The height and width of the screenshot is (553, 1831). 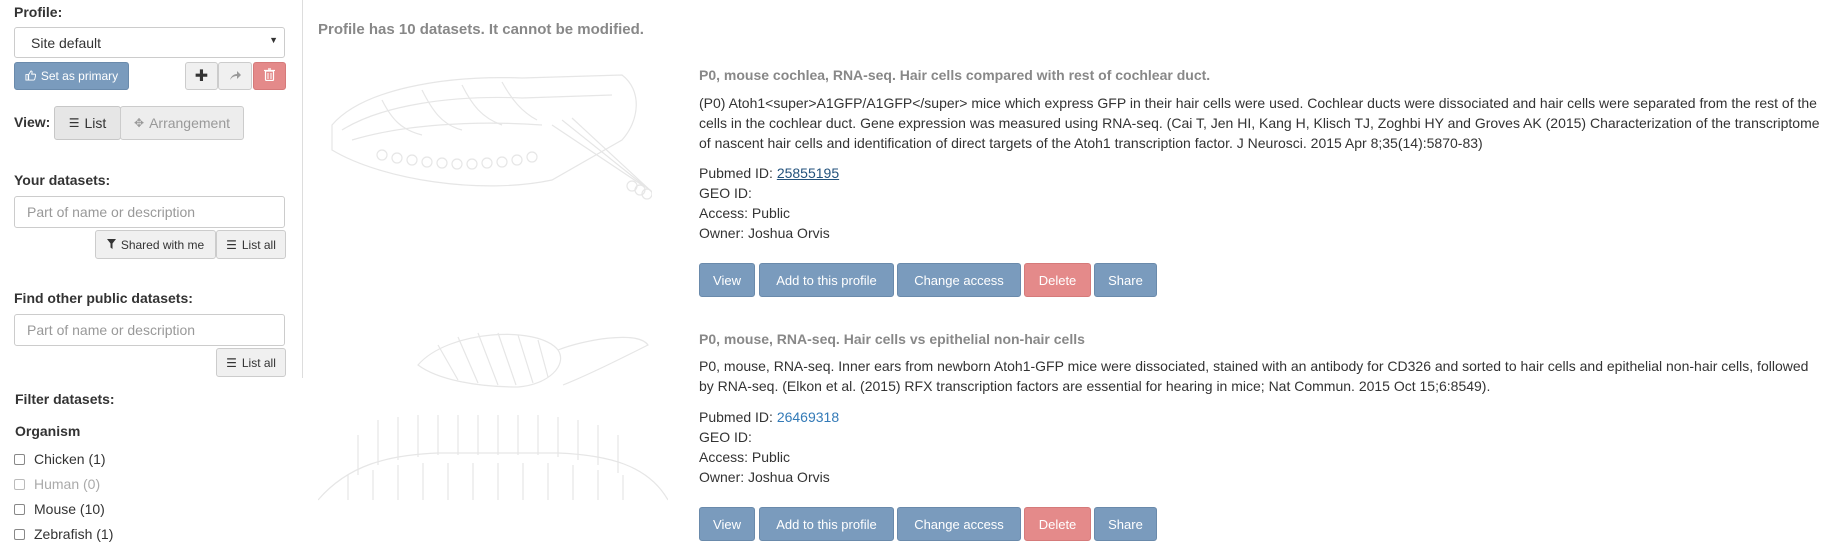 What do you see at coordinates (95, 123) in the screenshot?
I see `view-list-label: List` at bounding box center [95, 123].